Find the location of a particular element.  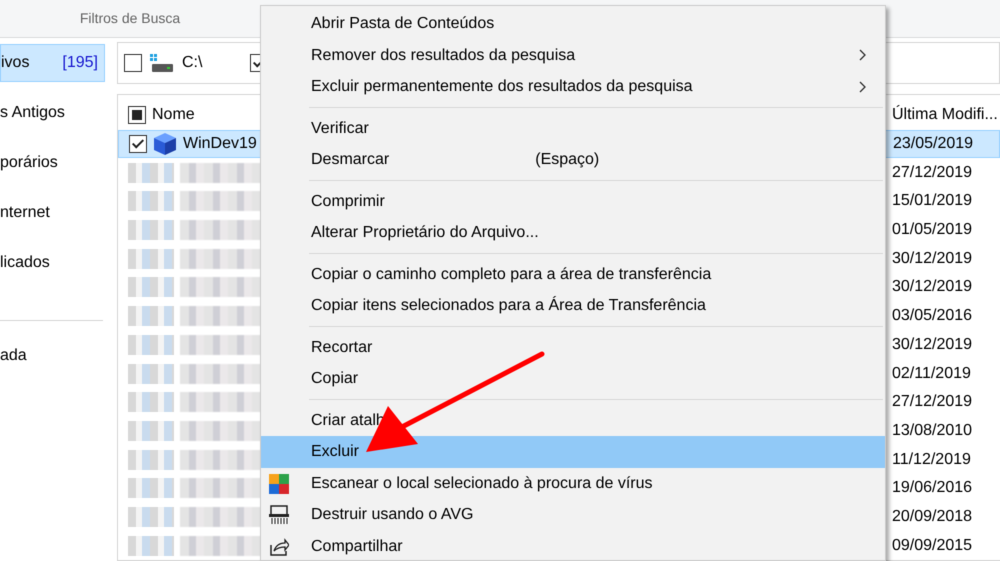

file-date: 03/05/2016 is located at coordinates (931, 316).